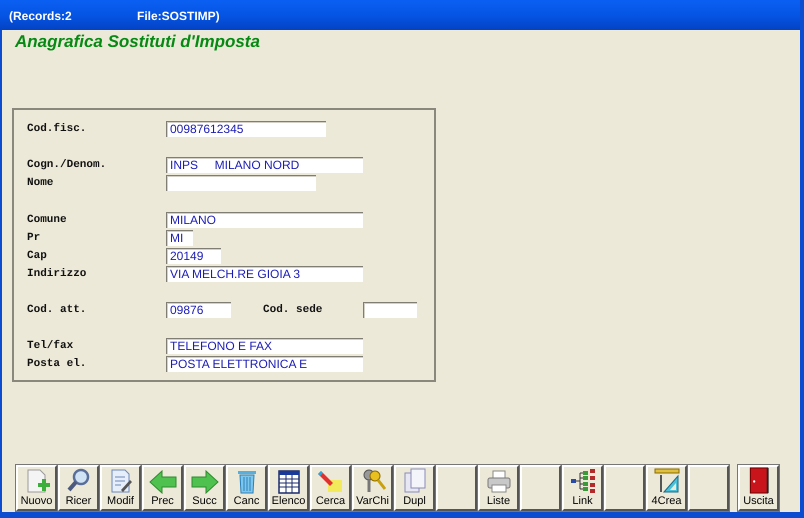 The width and height of the screenshot is (804, 518). Describe the element at coordinates (57, 129) in the screenshot. I see `field-label: Cod.fisc.` at that location.